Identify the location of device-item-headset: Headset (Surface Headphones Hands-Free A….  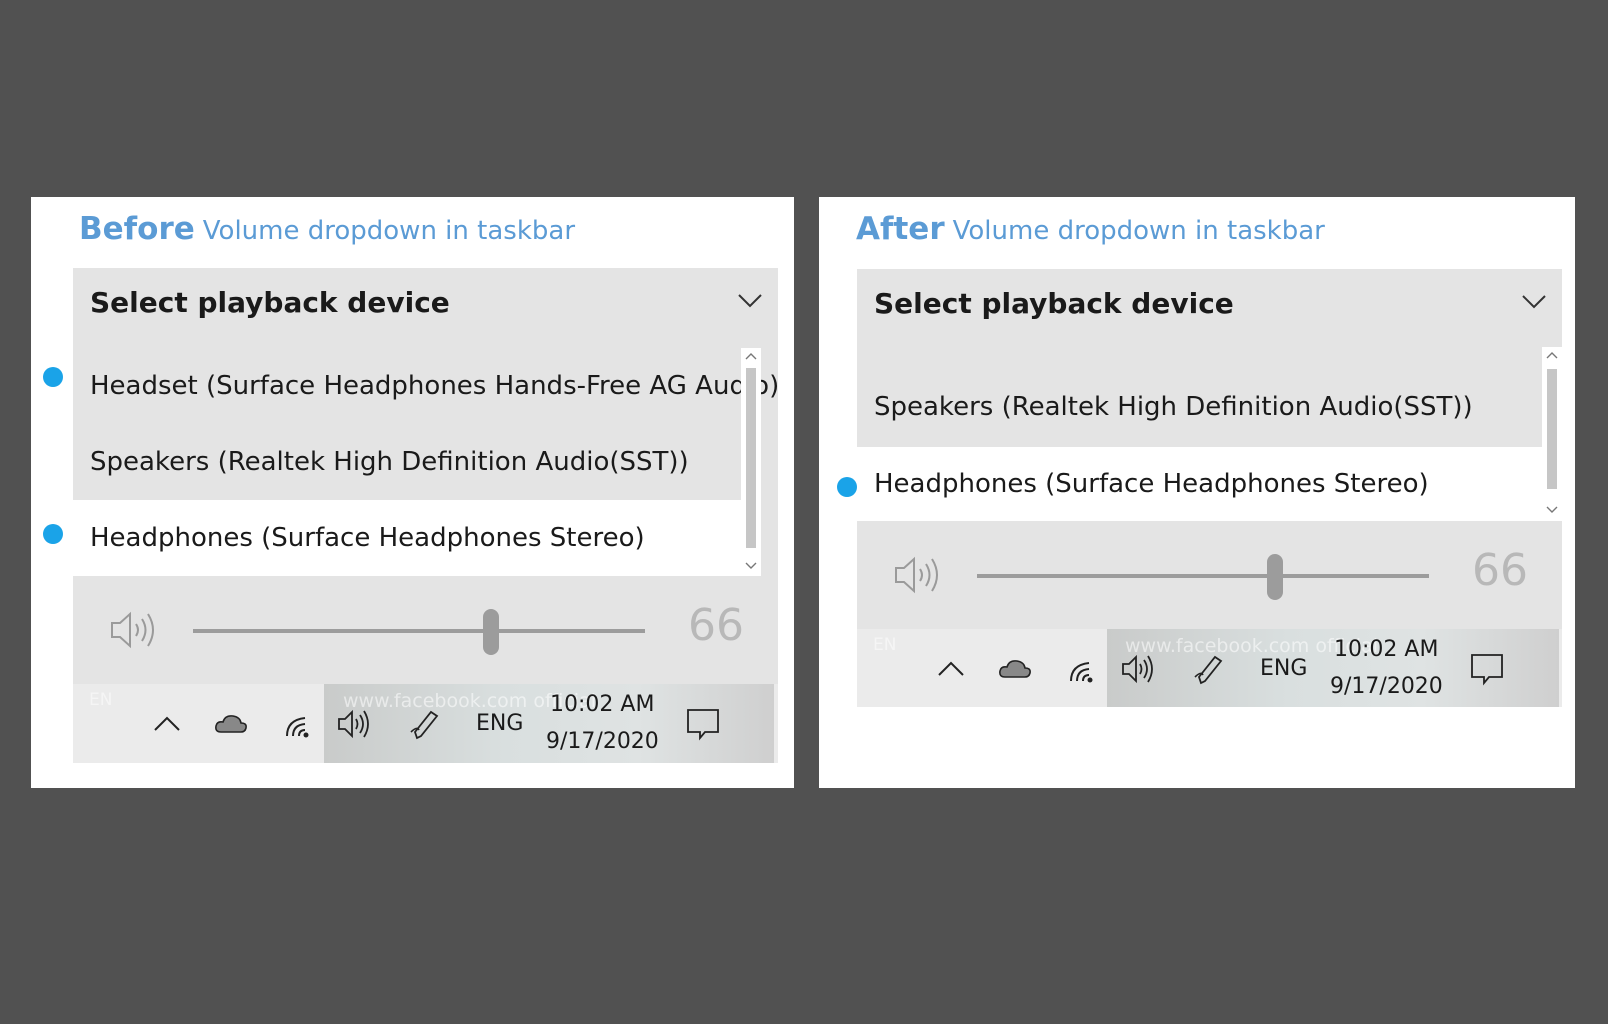
(425, 386).